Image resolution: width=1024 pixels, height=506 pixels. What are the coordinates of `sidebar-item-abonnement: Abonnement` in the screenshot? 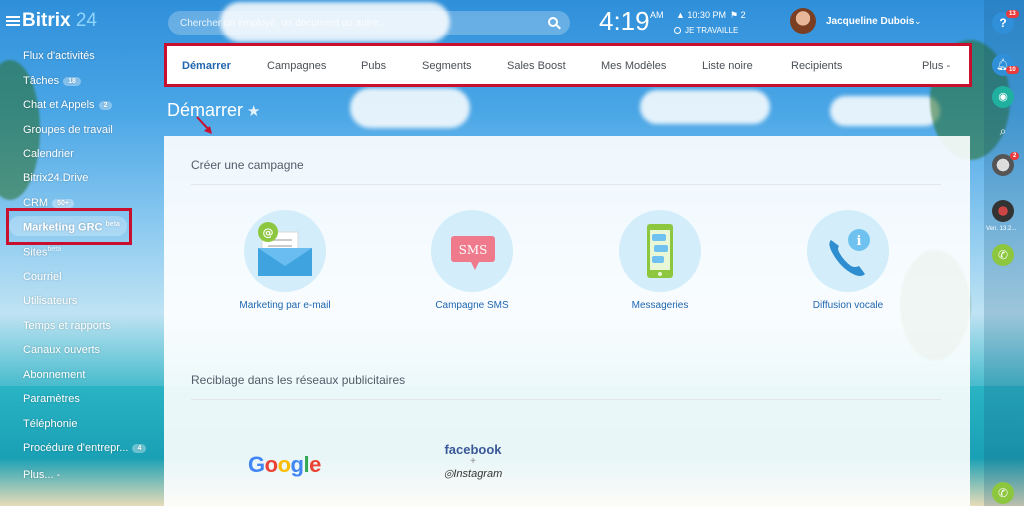 It's located at (54, 375).